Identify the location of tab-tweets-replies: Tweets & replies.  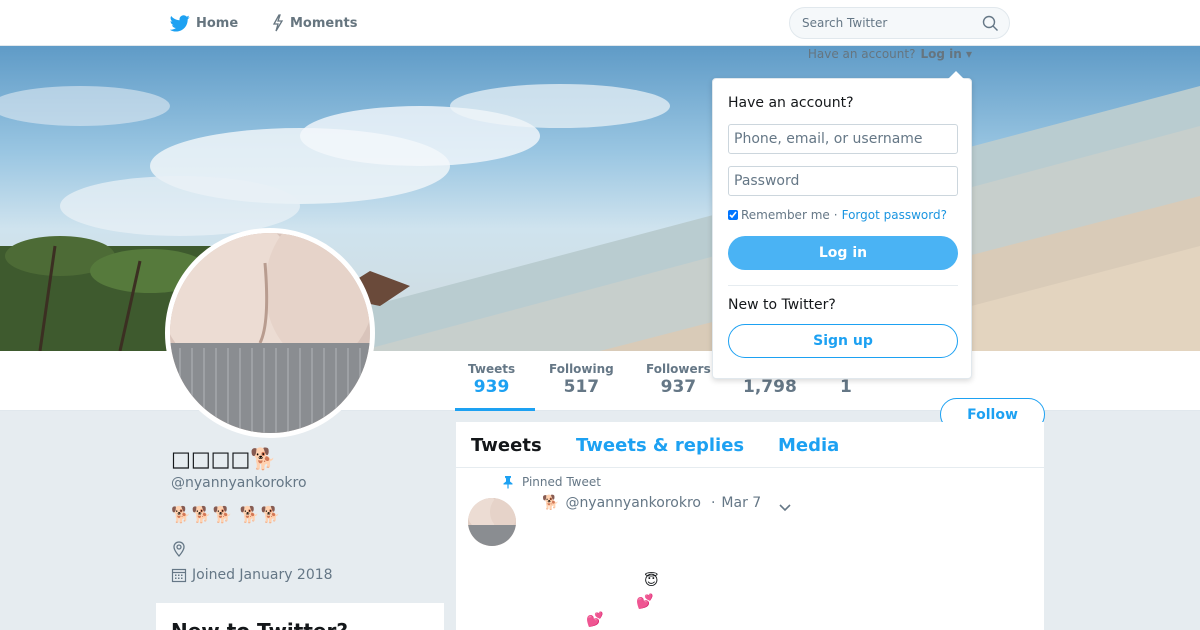
(660, 445).